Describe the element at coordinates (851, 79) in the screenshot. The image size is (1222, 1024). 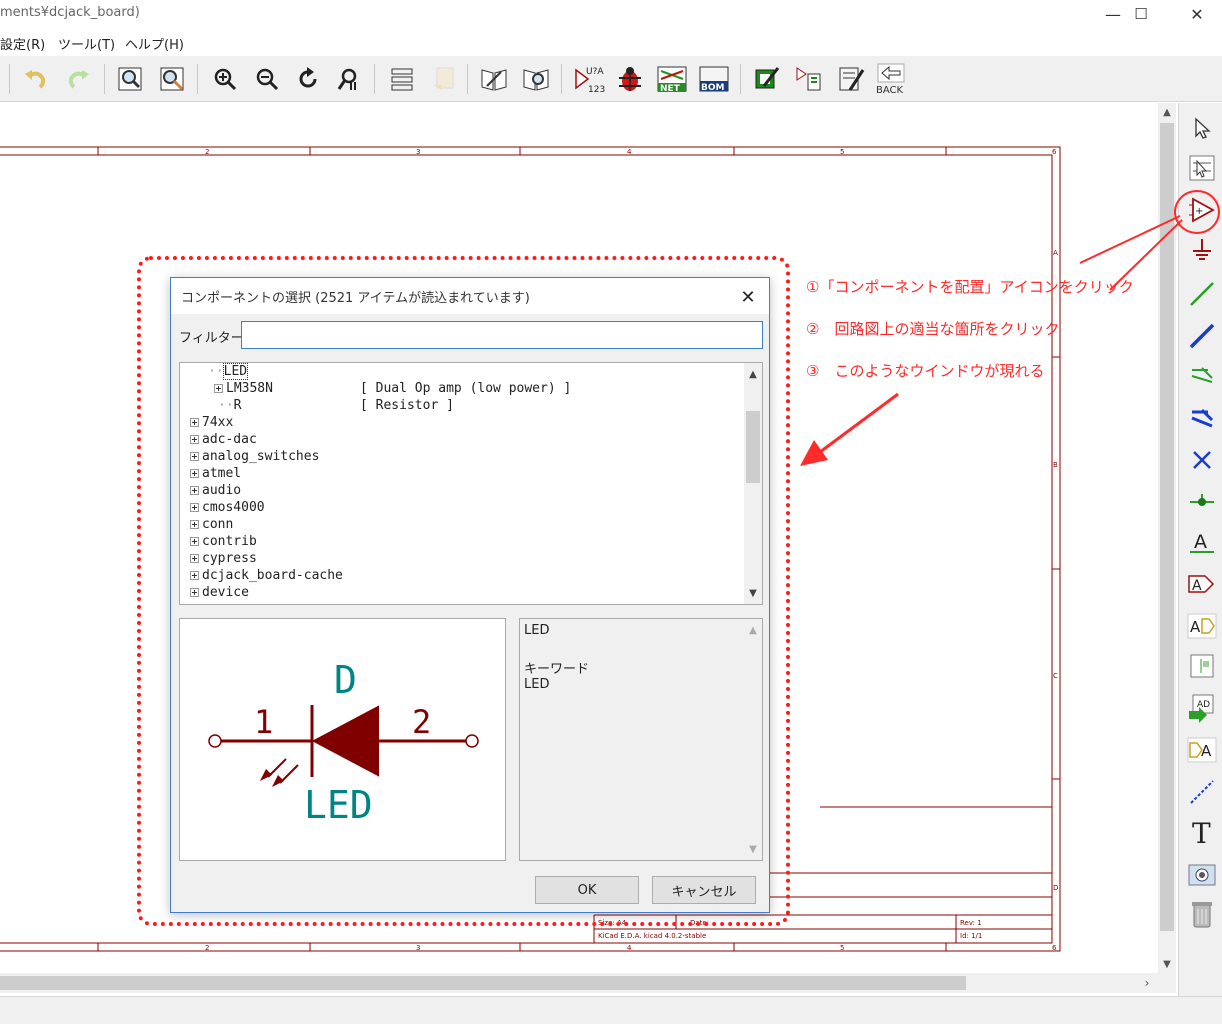
I see `edit-fields-icon` at that location.